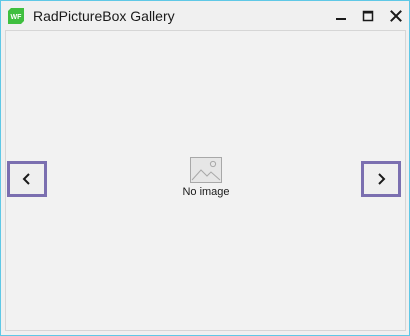 This screenshot has height=336, width=410. I want to click on maximize-icon, so click(368, 16).